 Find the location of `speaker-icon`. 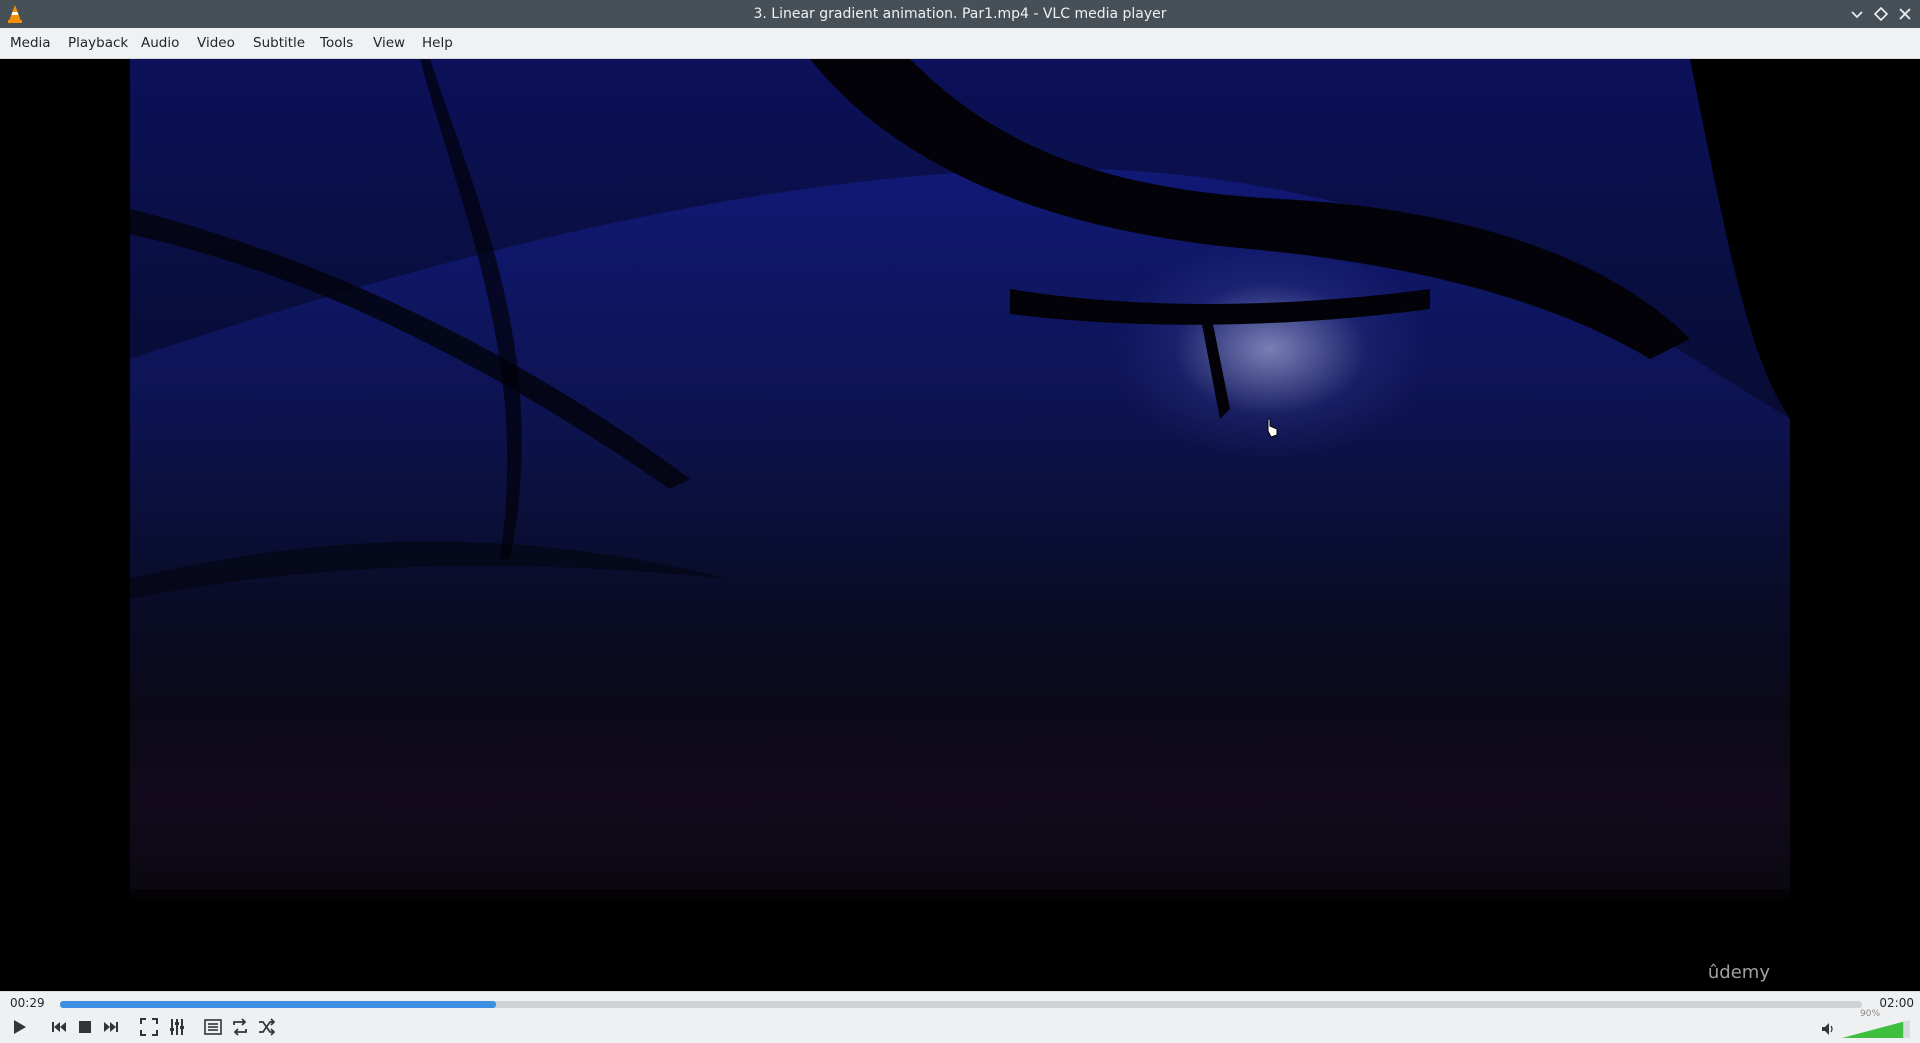

speaker-icon is located at coordinates (1828, 1029).